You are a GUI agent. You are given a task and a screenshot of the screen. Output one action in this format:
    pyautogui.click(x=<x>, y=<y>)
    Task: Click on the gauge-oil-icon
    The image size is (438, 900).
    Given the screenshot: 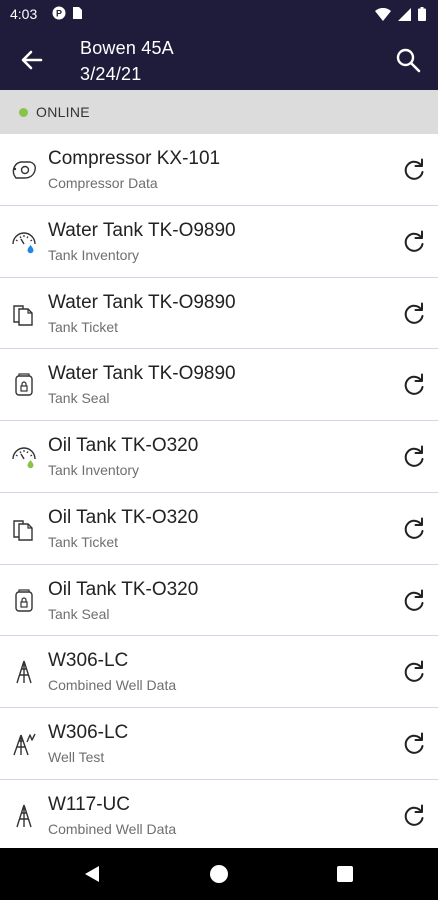 What is the action you would take?
    pyautogui.click(x=24, y=458)
    